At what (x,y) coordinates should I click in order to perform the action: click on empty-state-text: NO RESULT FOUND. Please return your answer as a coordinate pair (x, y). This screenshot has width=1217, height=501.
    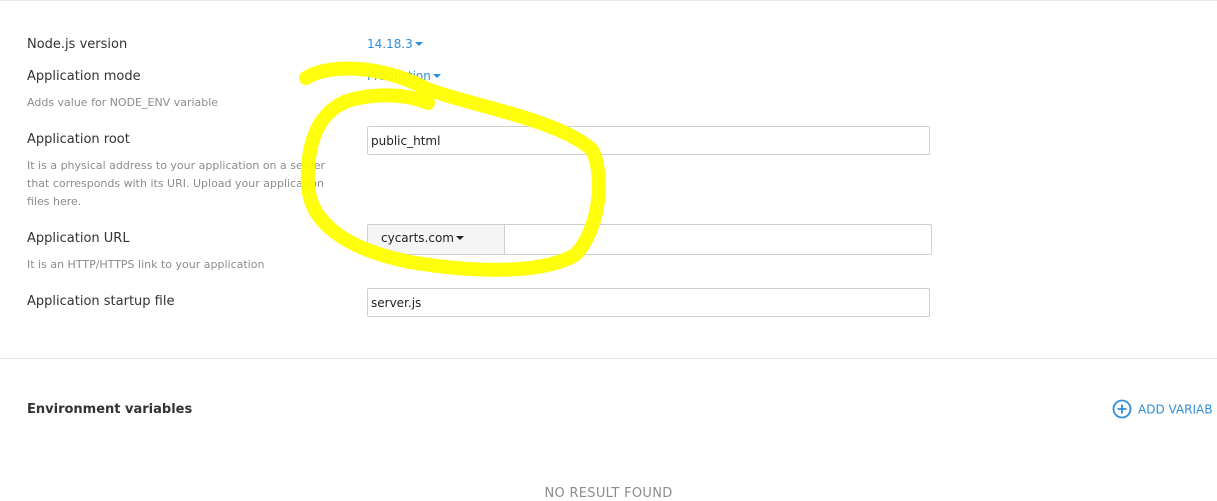
    Looking at the image, I should click on (608, 493).